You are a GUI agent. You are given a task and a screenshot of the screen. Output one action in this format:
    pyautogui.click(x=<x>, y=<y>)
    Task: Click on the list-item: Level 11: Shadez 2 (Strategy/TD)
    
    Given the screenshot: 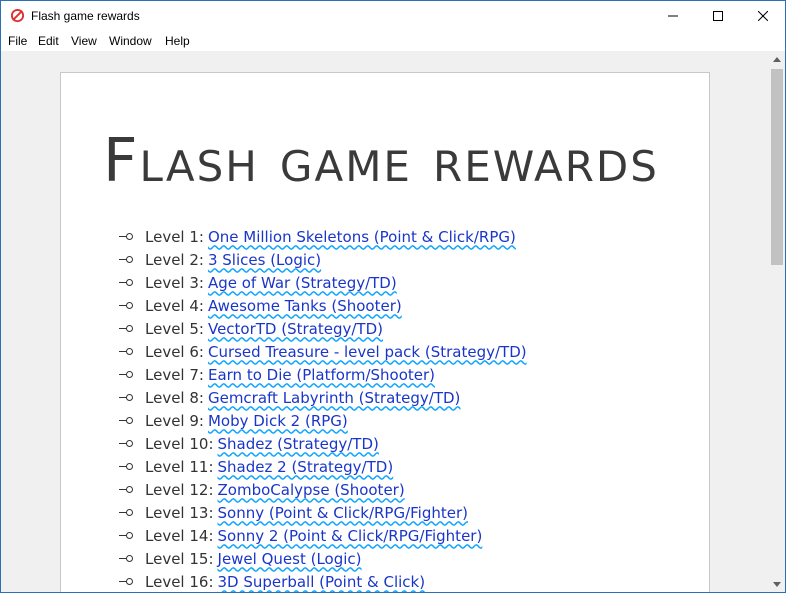 What is the action you would take?
    pyautogui.click(x=323, y=466)
    